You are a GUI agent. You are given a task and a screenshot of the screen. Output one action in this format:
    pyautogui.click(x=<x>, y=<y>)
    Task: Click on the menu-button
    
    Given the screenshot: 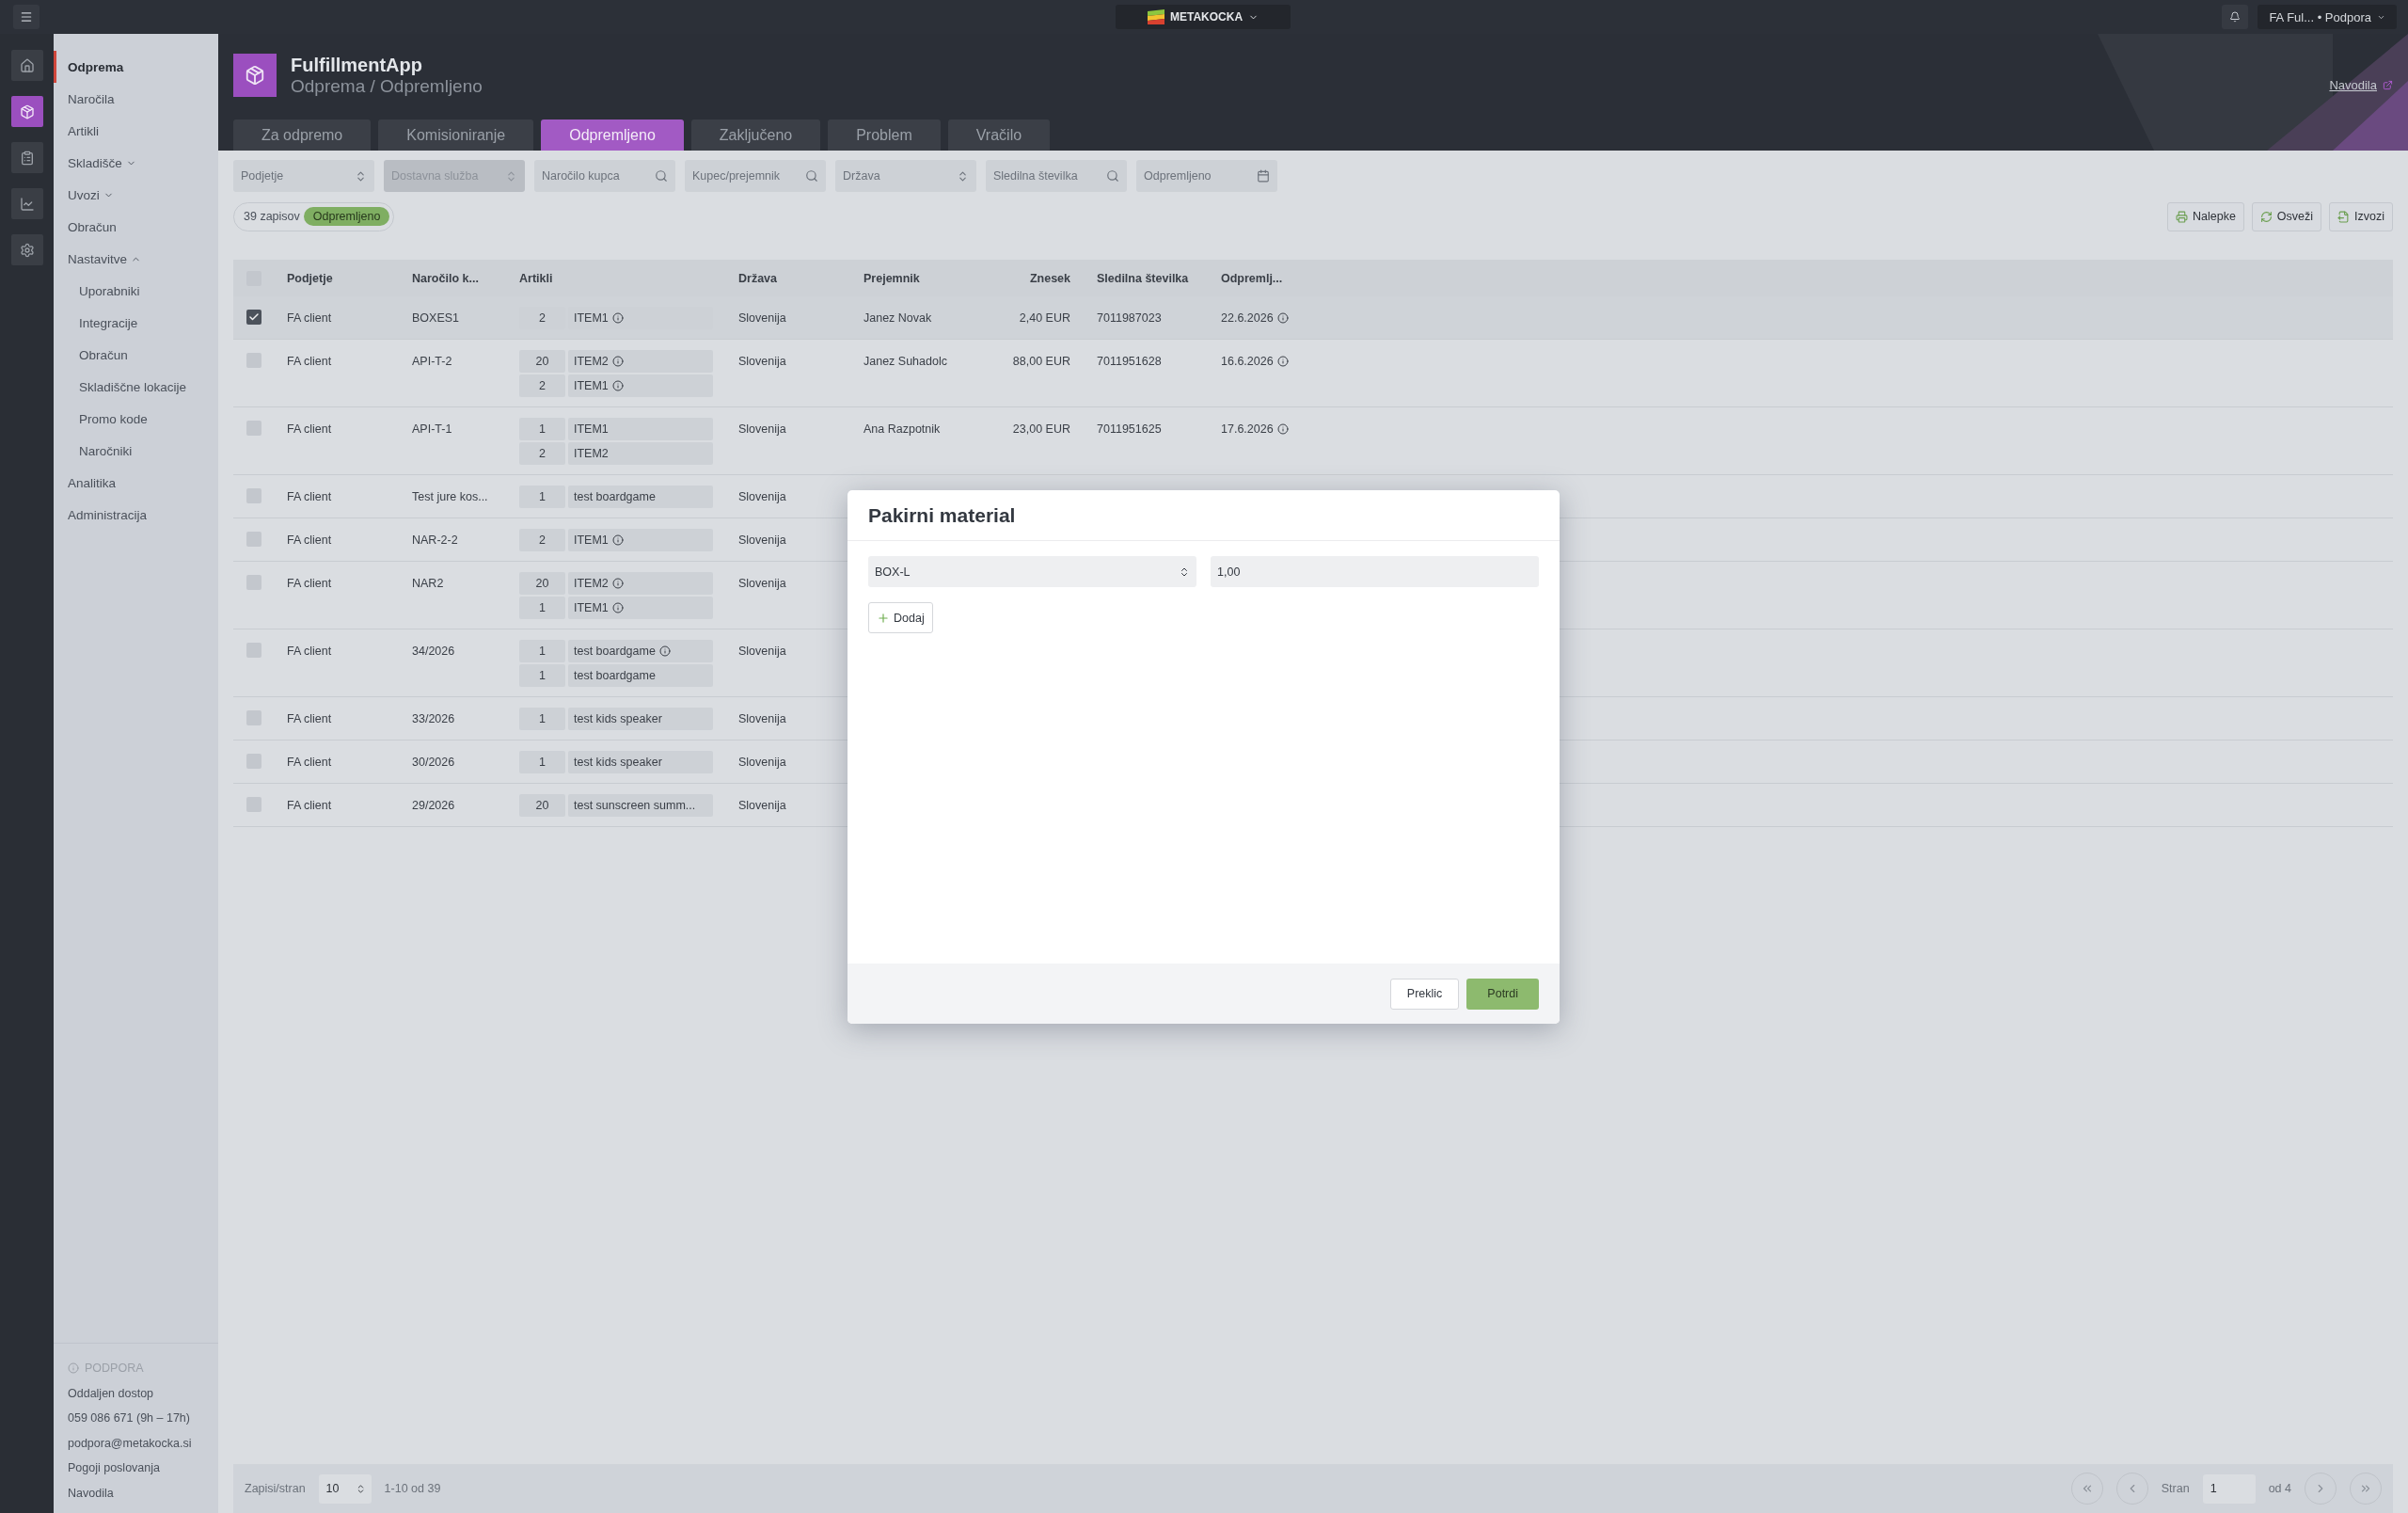 What is the action you would take?
    pyautogui.click(x=27, y=17)
    